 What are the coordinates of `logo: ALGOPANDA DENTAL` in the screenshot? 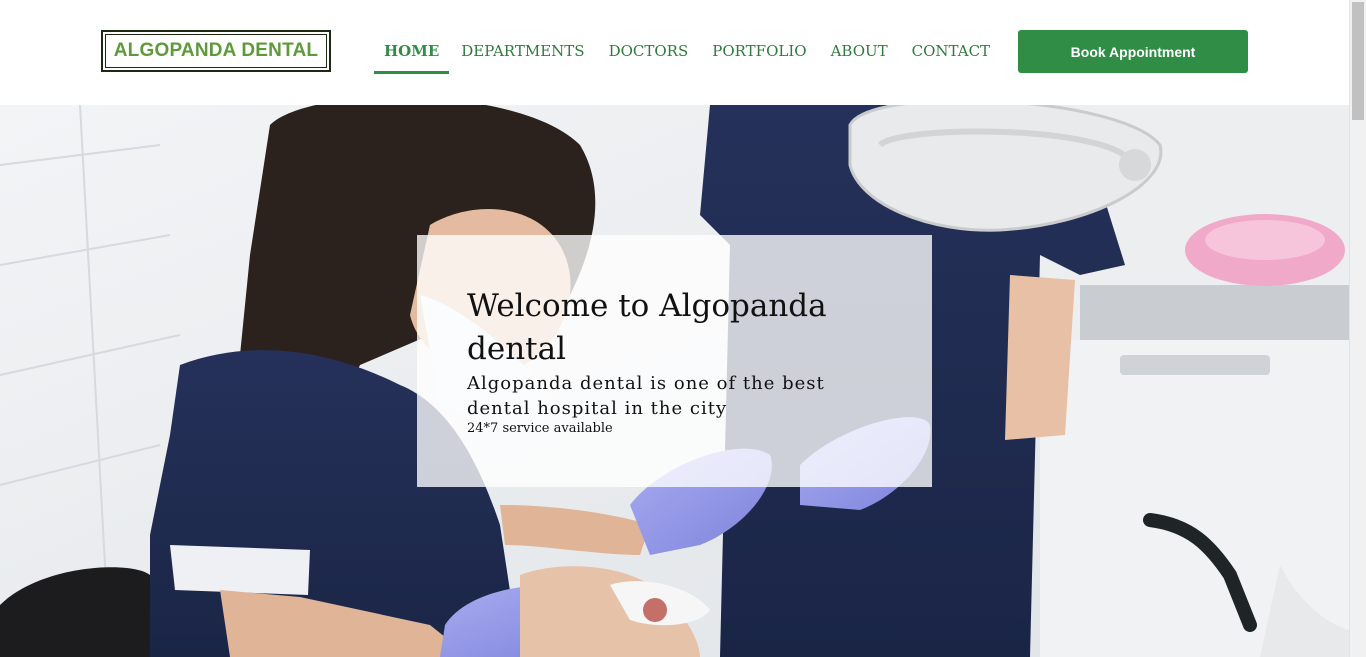 It's located at (216, 51).